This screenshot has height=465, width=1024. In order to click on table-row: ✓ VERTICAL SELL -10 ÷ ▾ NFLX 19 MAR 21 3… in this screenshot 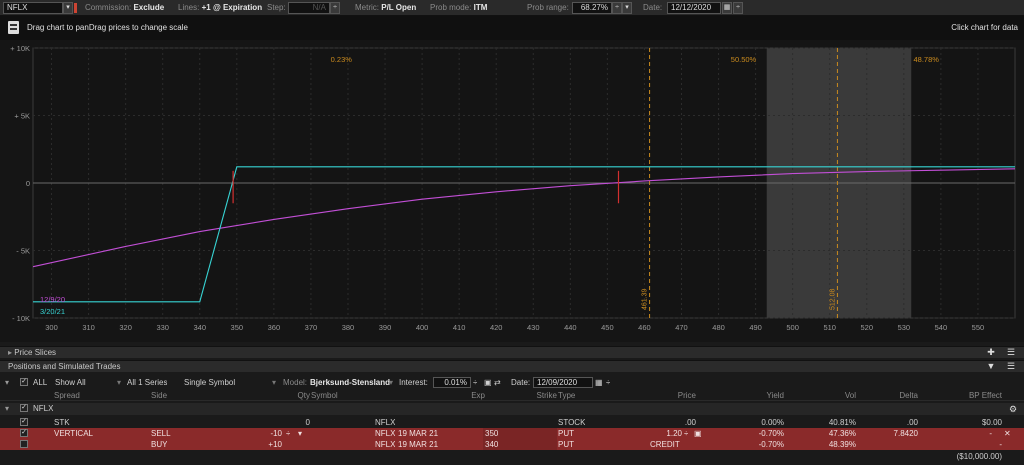, I will do `click(512, 433)`.